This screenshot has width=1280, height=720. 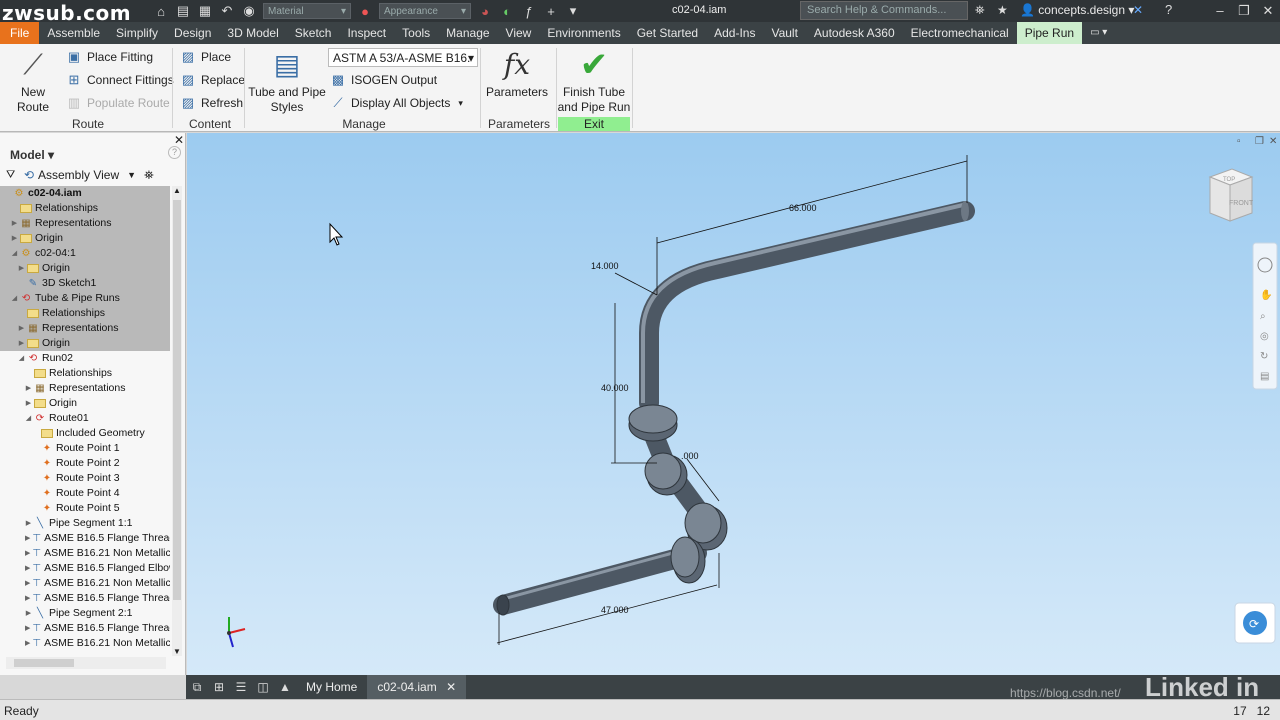 What do you see at coordinates (219, 687) in the screenshot?
I see `tile-icon: ⊞` at bounding box center [219, 687].